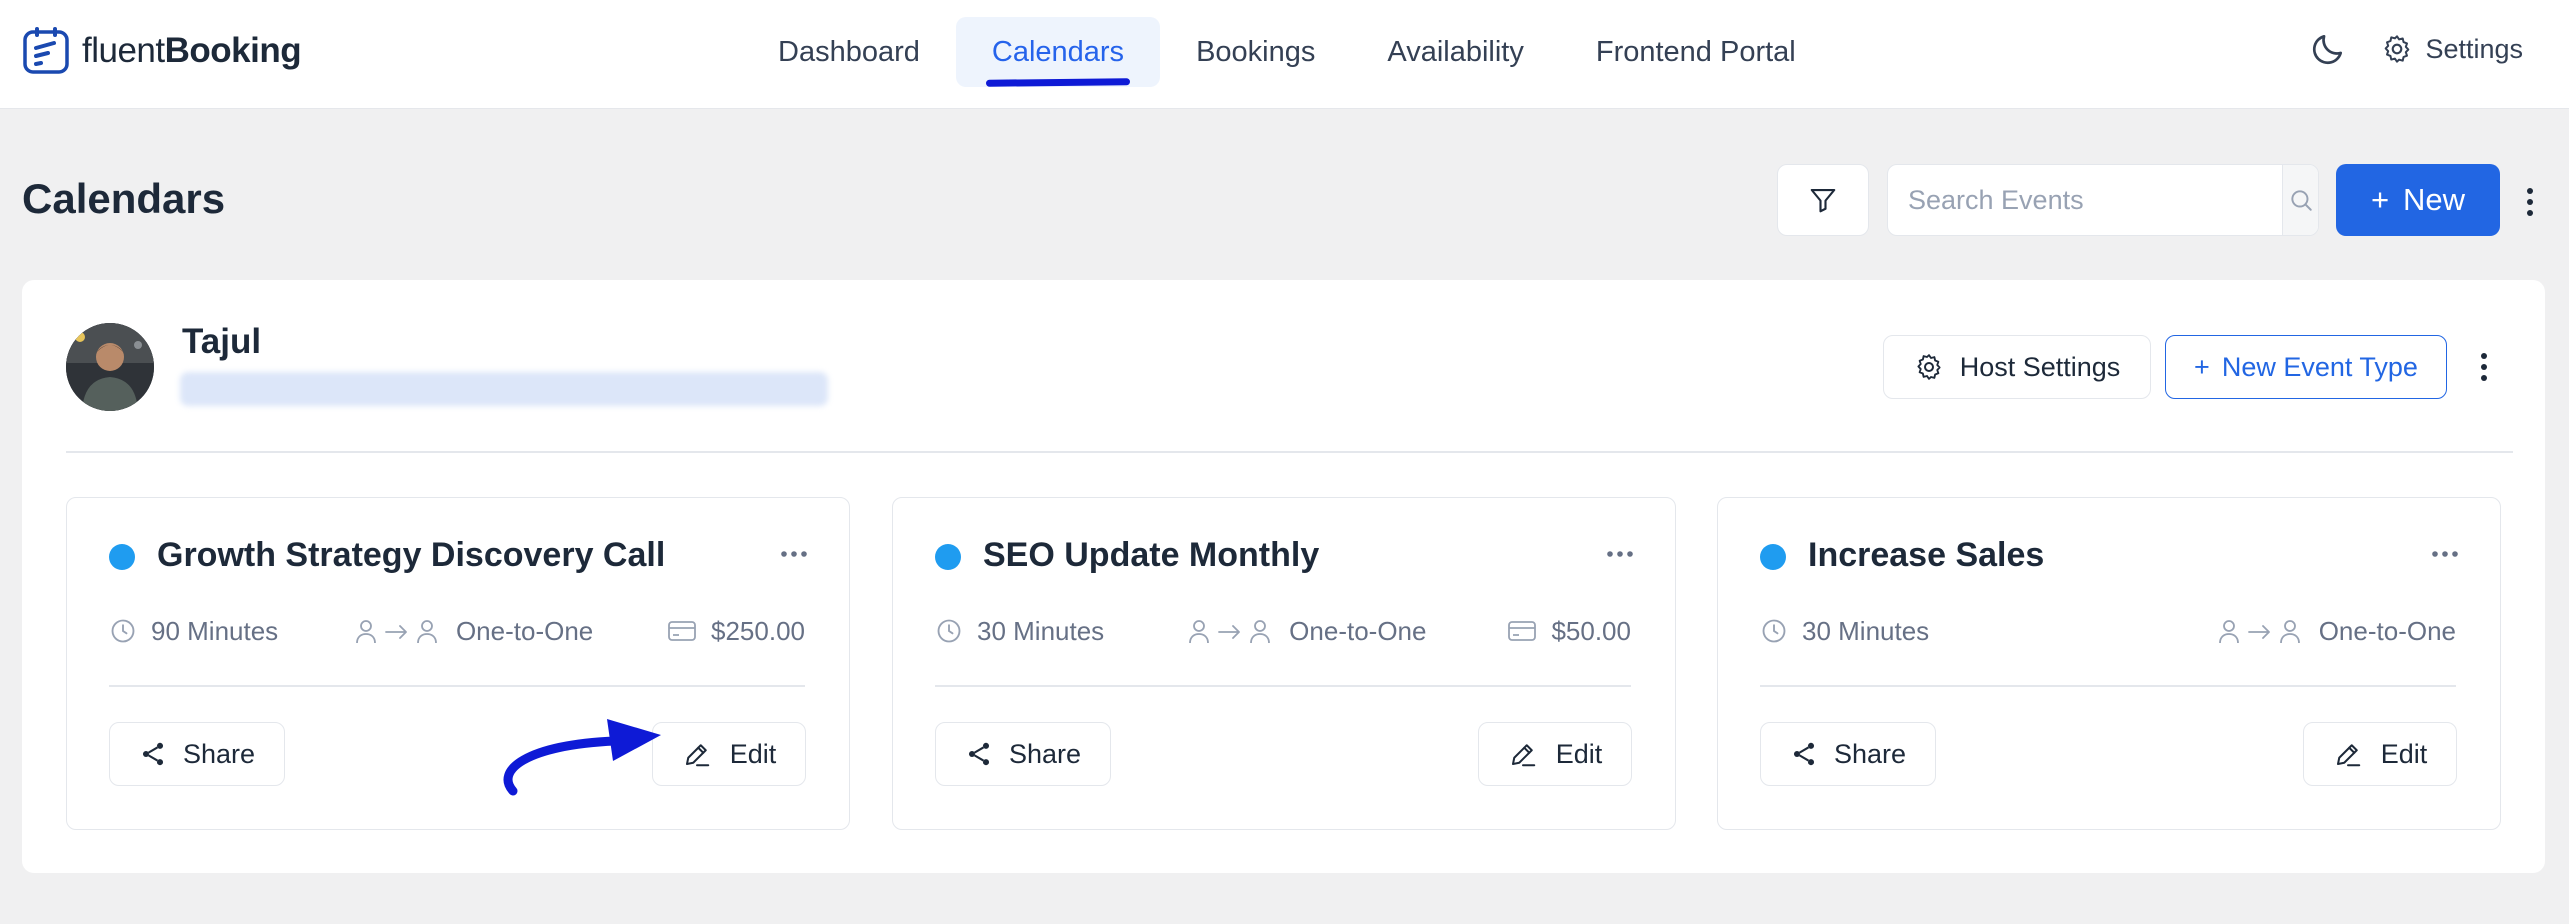 Image resolution: width=2569 pixels, height=924 pixels. Describe the element at coordinates (2434, 199) in the screenshot. I see `new-button-label: New` at that location.